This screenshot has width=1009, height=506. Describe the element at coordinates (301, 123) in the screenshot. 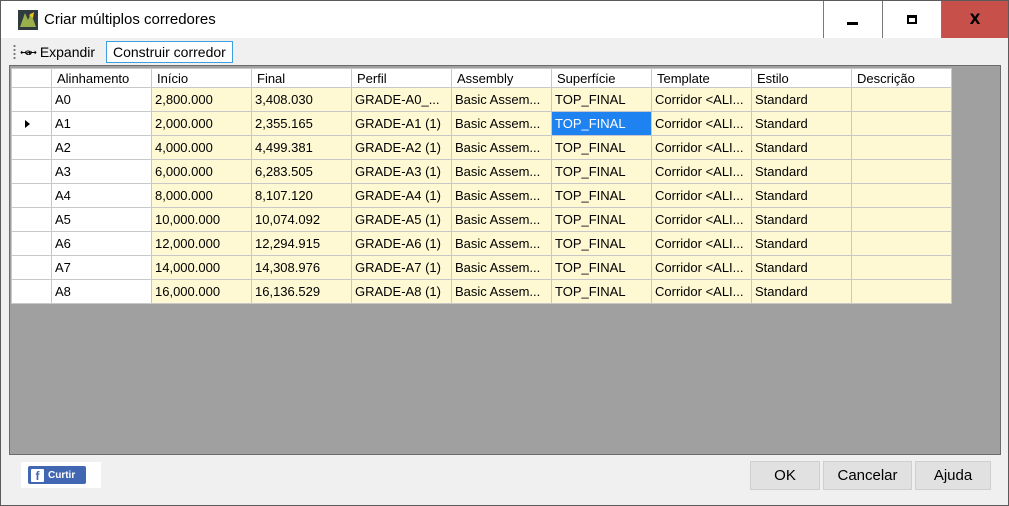

I see `cell-final: 2,355.165` at that location.